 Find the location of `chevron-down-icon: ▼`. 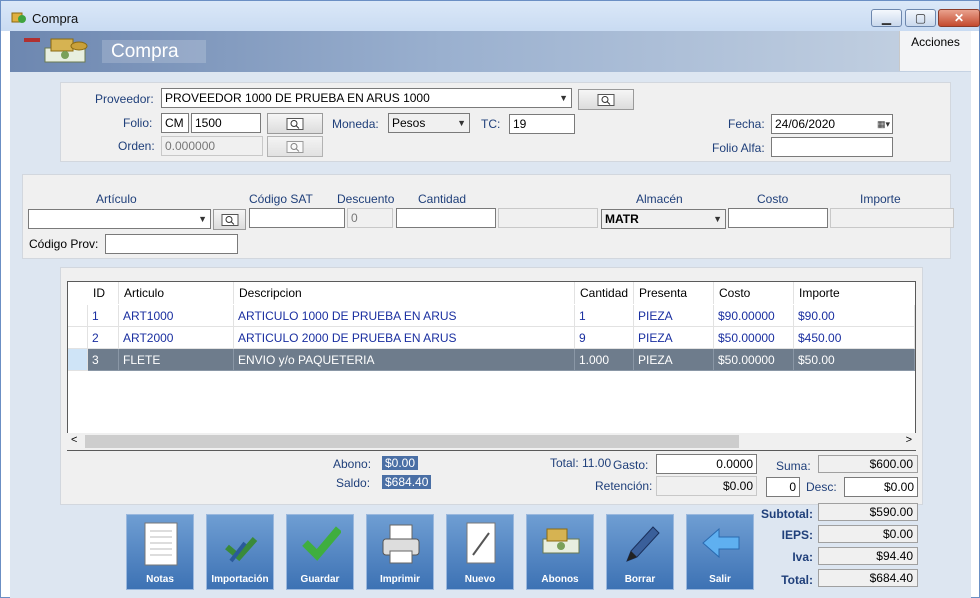

chevron-down-icon: ▼ is located at coordinates (461, 123).